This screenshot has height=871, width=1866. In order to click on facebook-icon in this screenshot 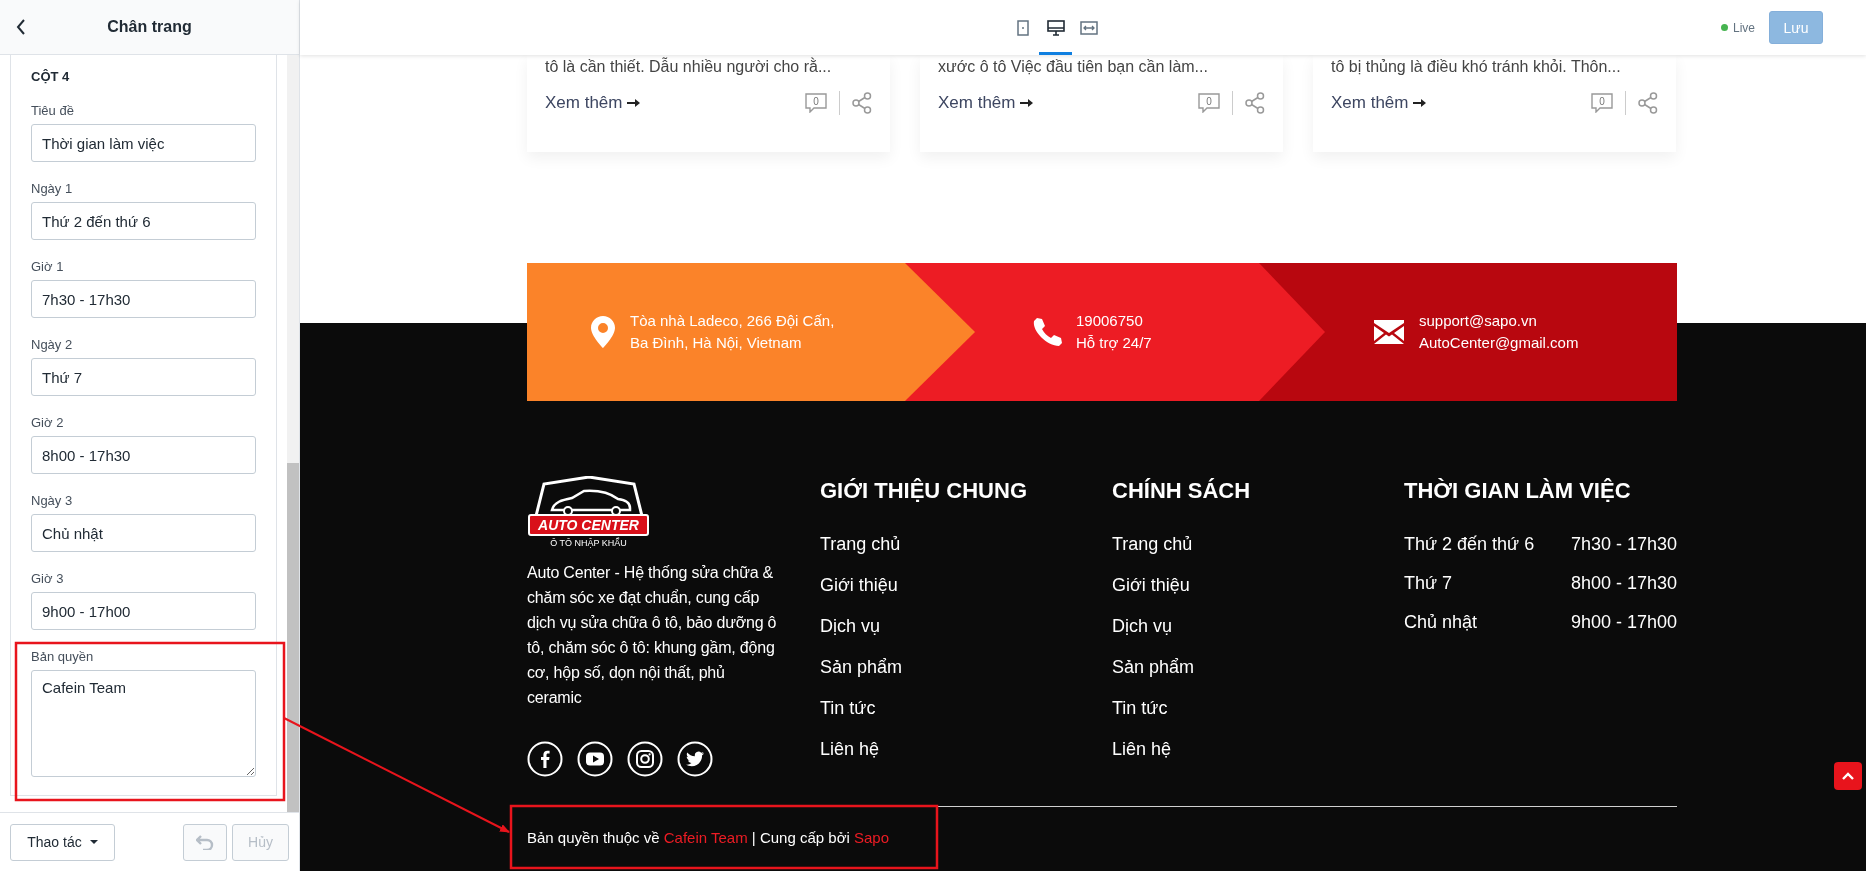, I will do `click(545, 759)`.